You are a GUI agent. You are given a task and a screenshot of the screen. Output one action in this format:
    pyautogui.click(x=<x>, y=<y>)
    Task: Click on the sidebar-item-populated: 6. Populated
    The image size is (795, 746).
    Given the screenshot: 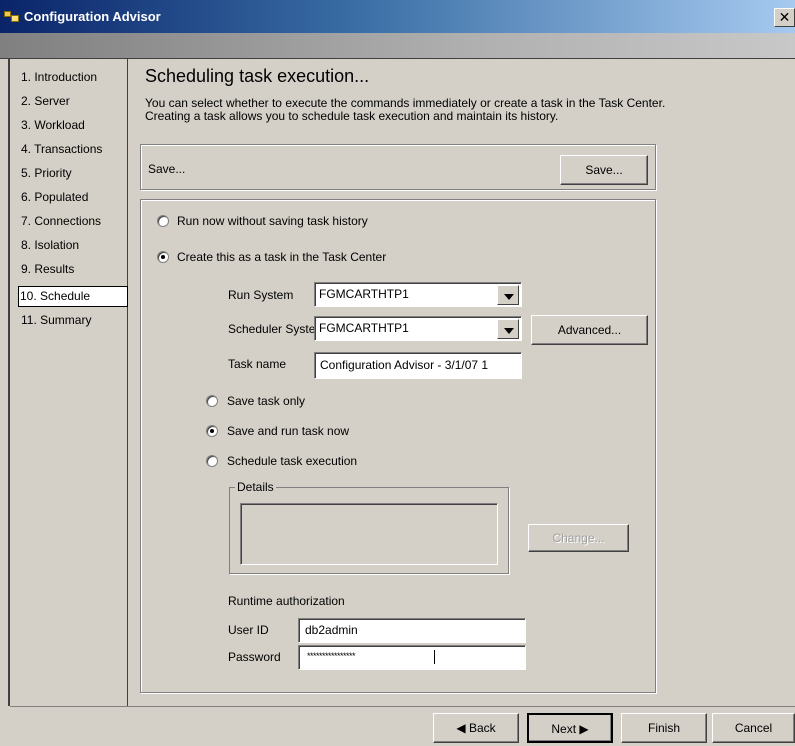 What is the action you would take?
    pyautogui.click(x=73, y=197)
    